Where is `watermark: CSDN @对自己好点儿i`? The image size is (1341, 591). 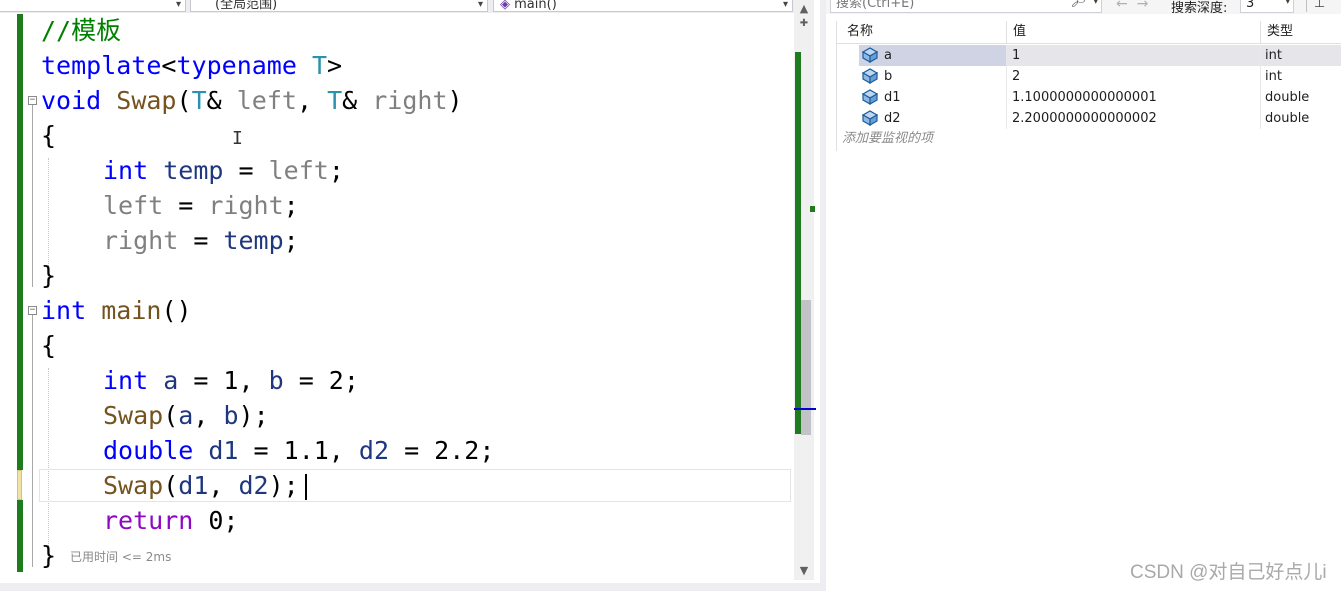 watermark: CSDN @对自己好点儿i is located at coordinates (1228, 572).